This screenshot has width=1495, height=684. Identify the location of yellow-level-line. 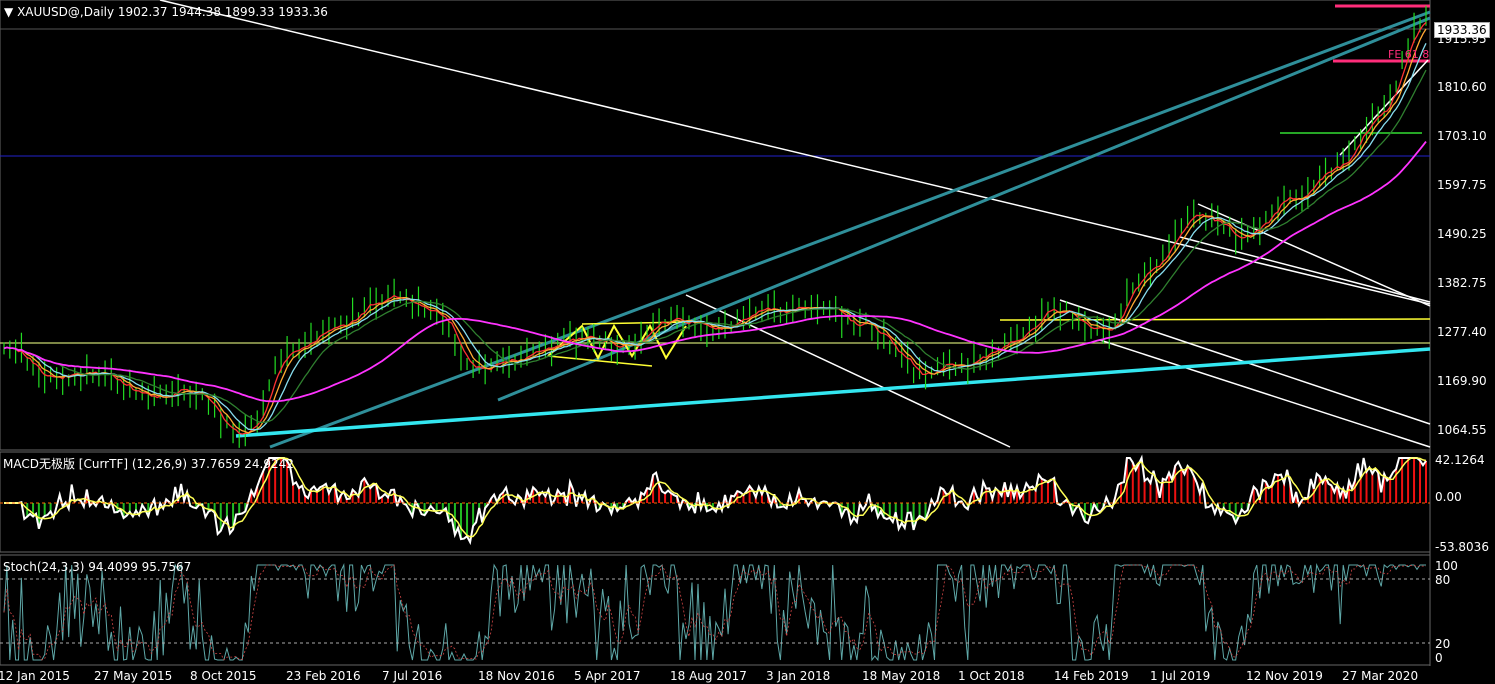
(1215, 319).